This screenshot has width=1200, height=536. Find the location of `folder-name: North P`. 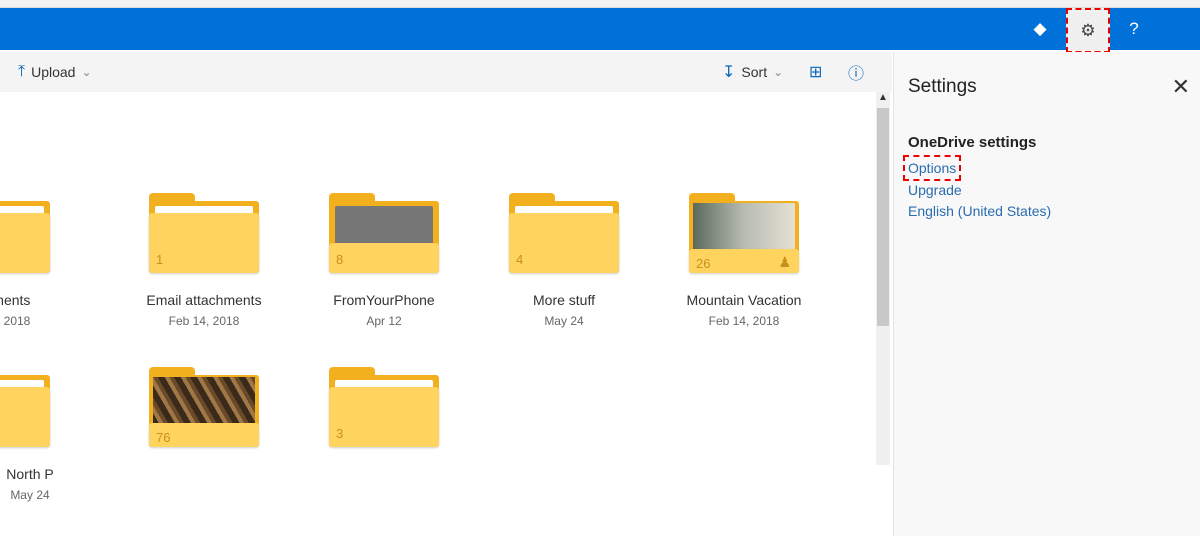

folder-name: North P is located at coordinates (30, 474).